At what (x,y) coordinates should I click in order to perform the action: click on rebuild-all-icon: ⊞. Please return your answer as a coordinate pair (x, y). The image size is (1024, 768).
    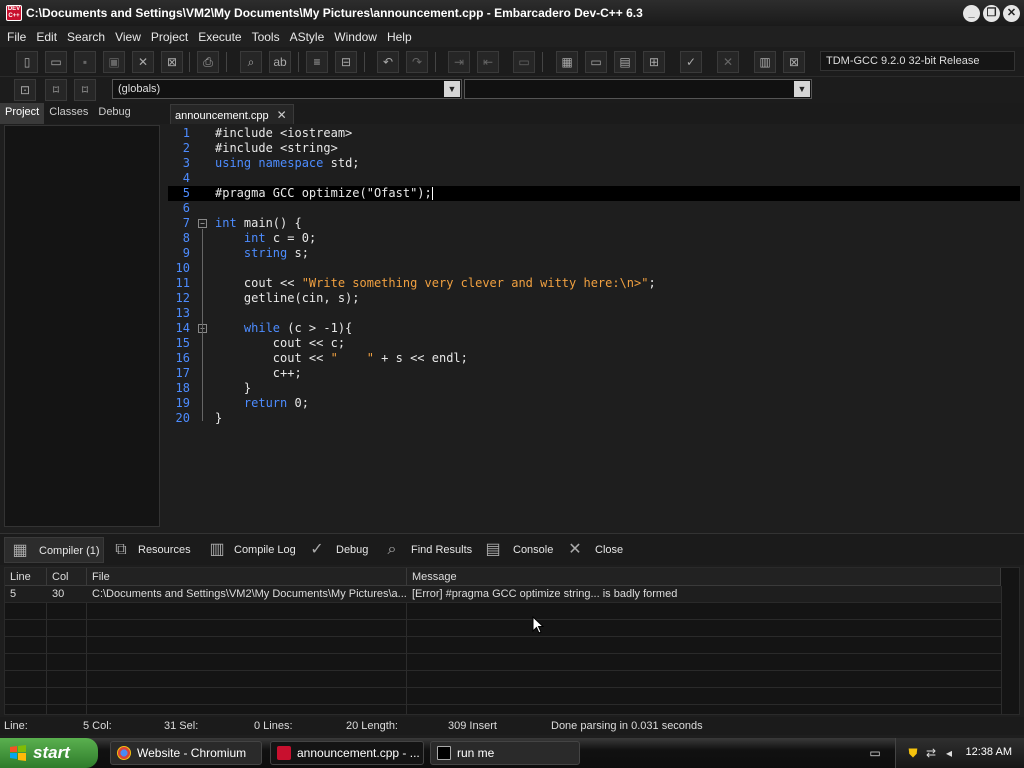
    Looking at the image, I should click on (654, 62).